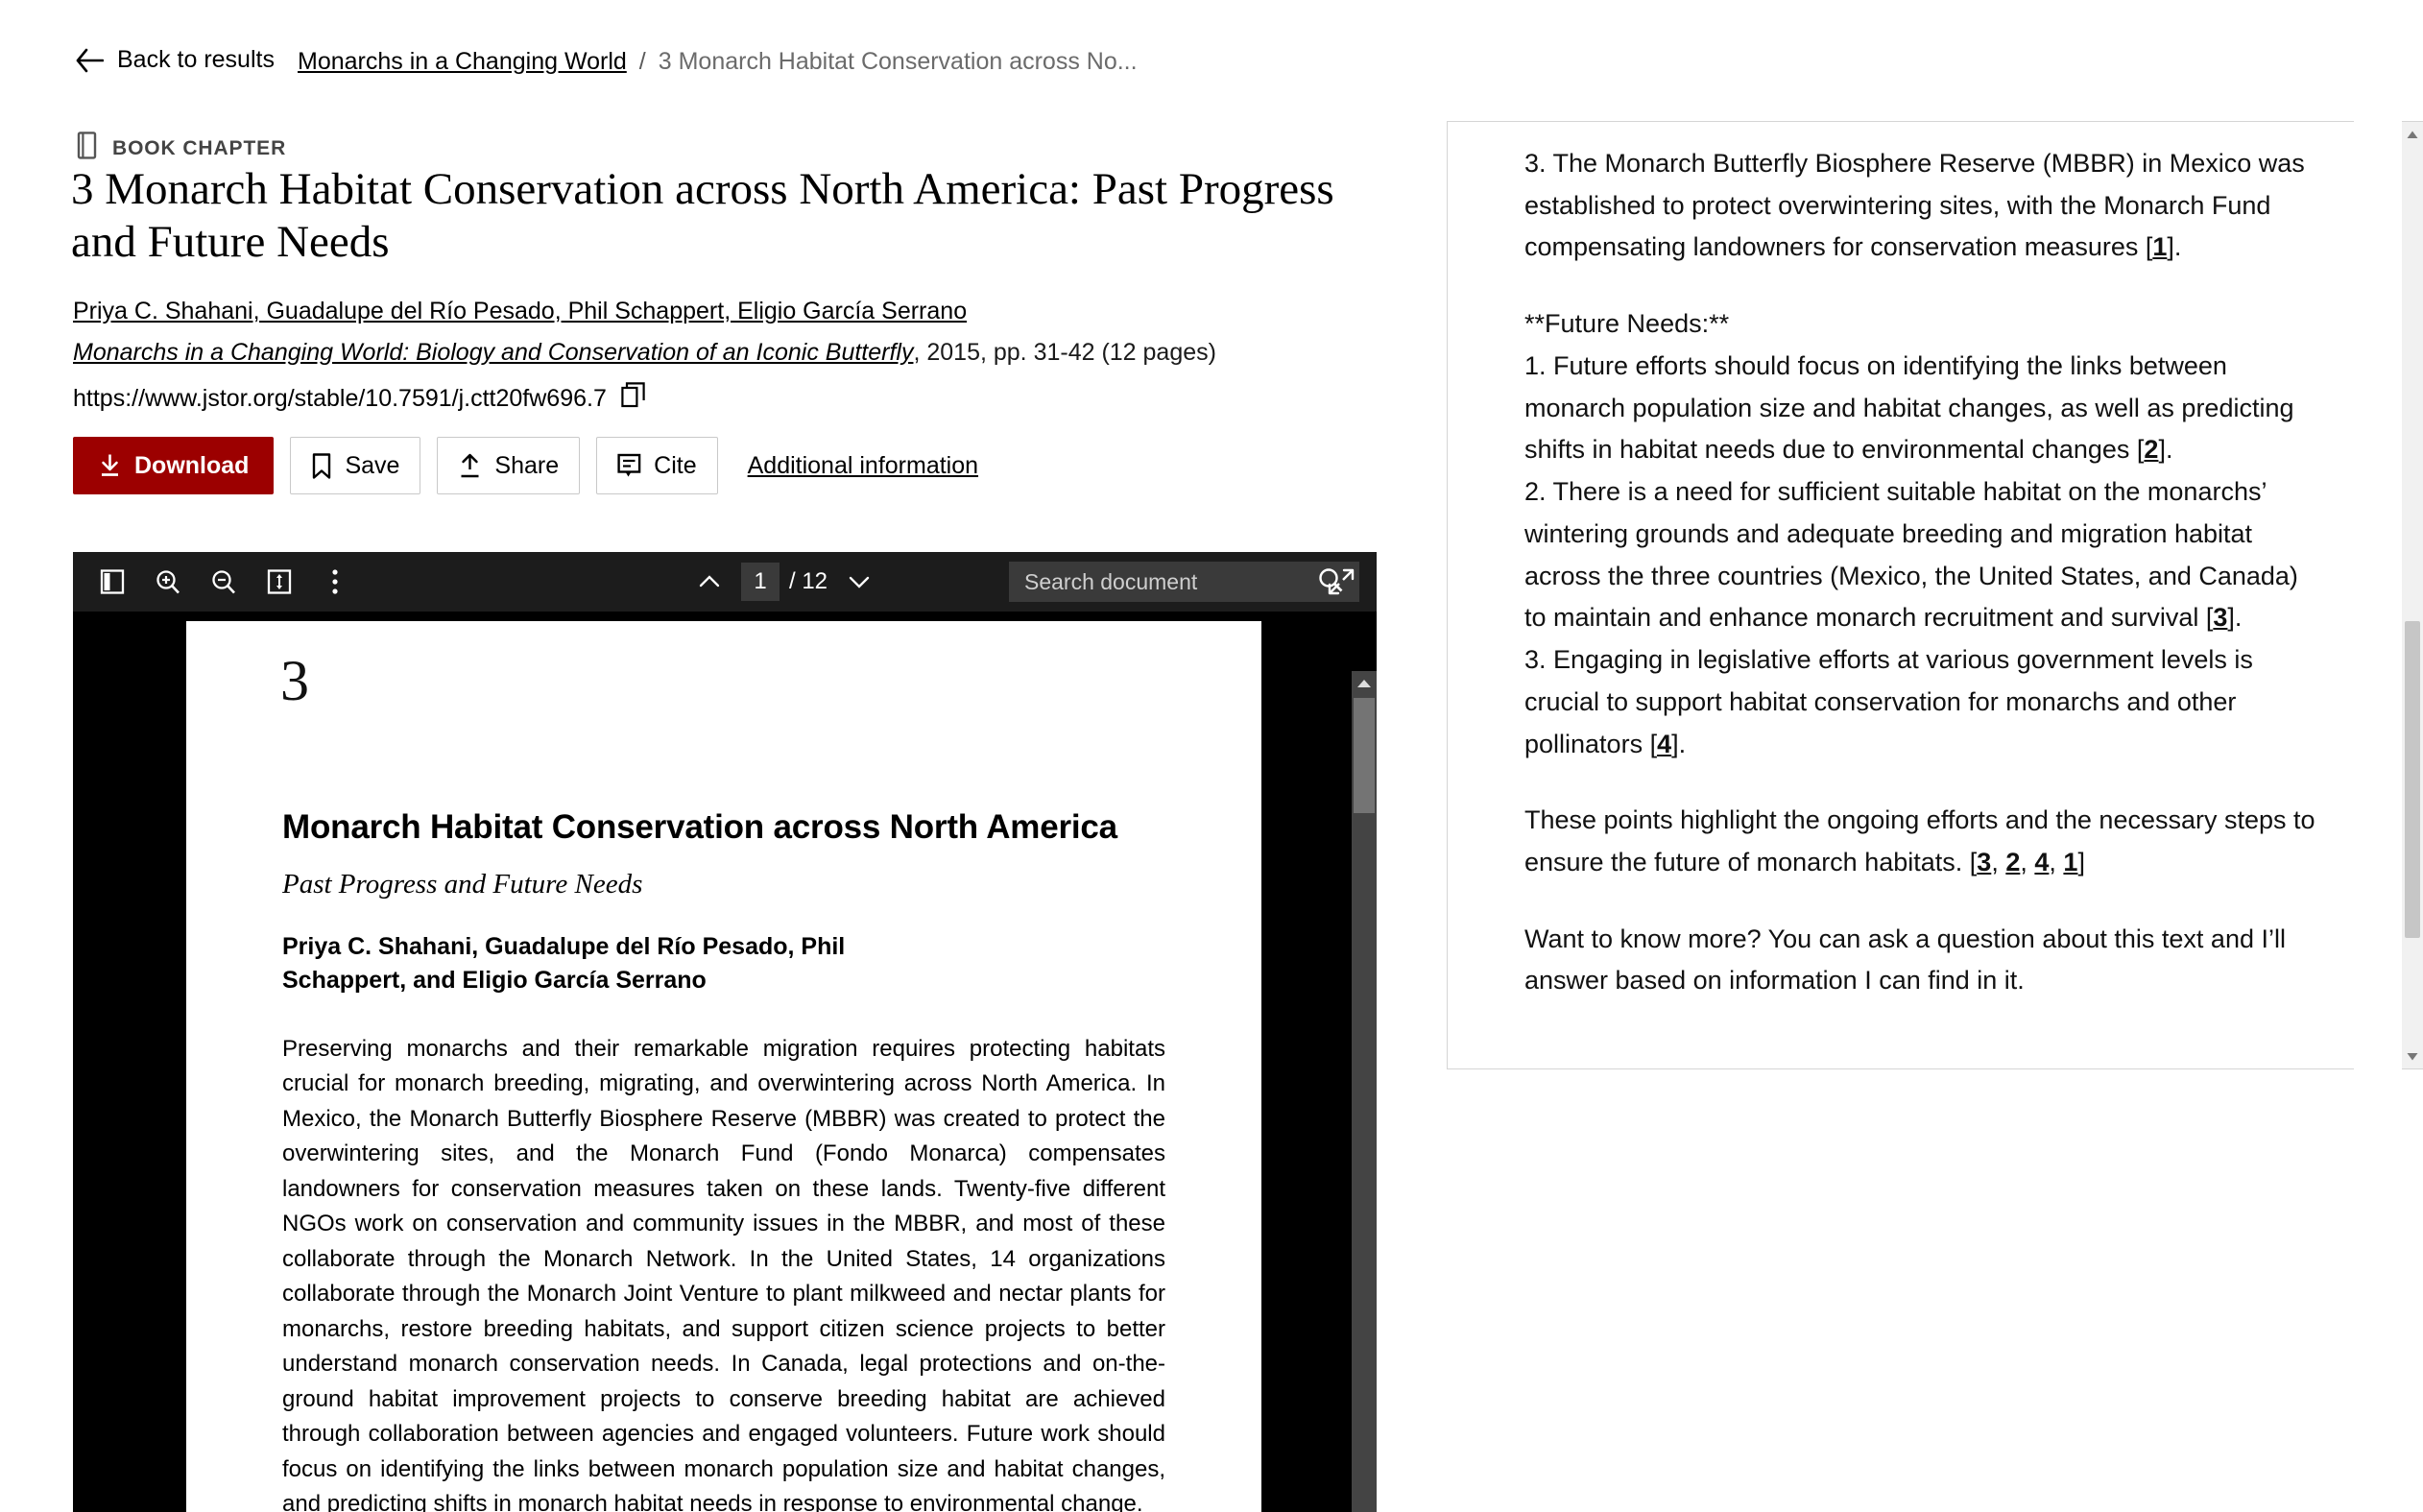 The image size is (2423, 1512). Describe the element at coordinates (279, 582) in the screenshot. I see `fit-page-icon` at that location.